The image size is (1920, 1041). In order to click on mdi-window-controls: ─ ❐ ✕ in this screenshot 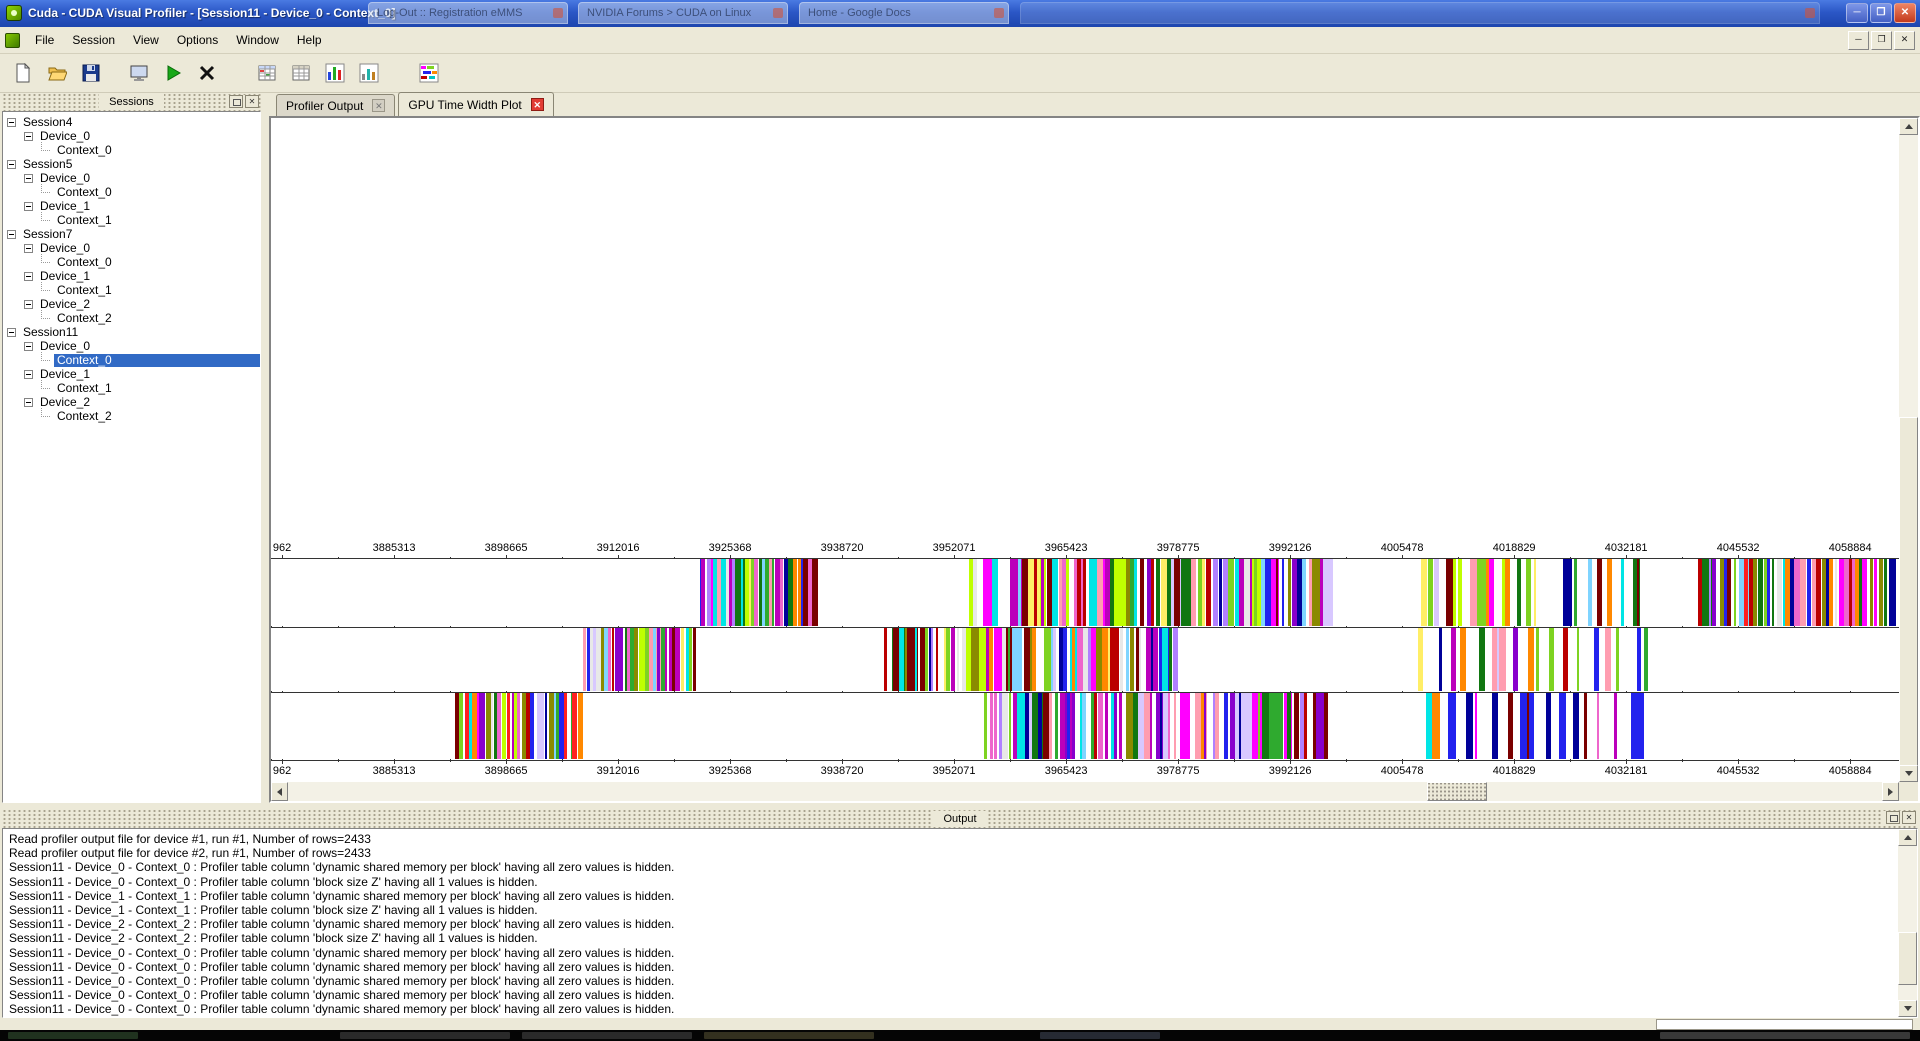, I will do `click(1881, 40)`.